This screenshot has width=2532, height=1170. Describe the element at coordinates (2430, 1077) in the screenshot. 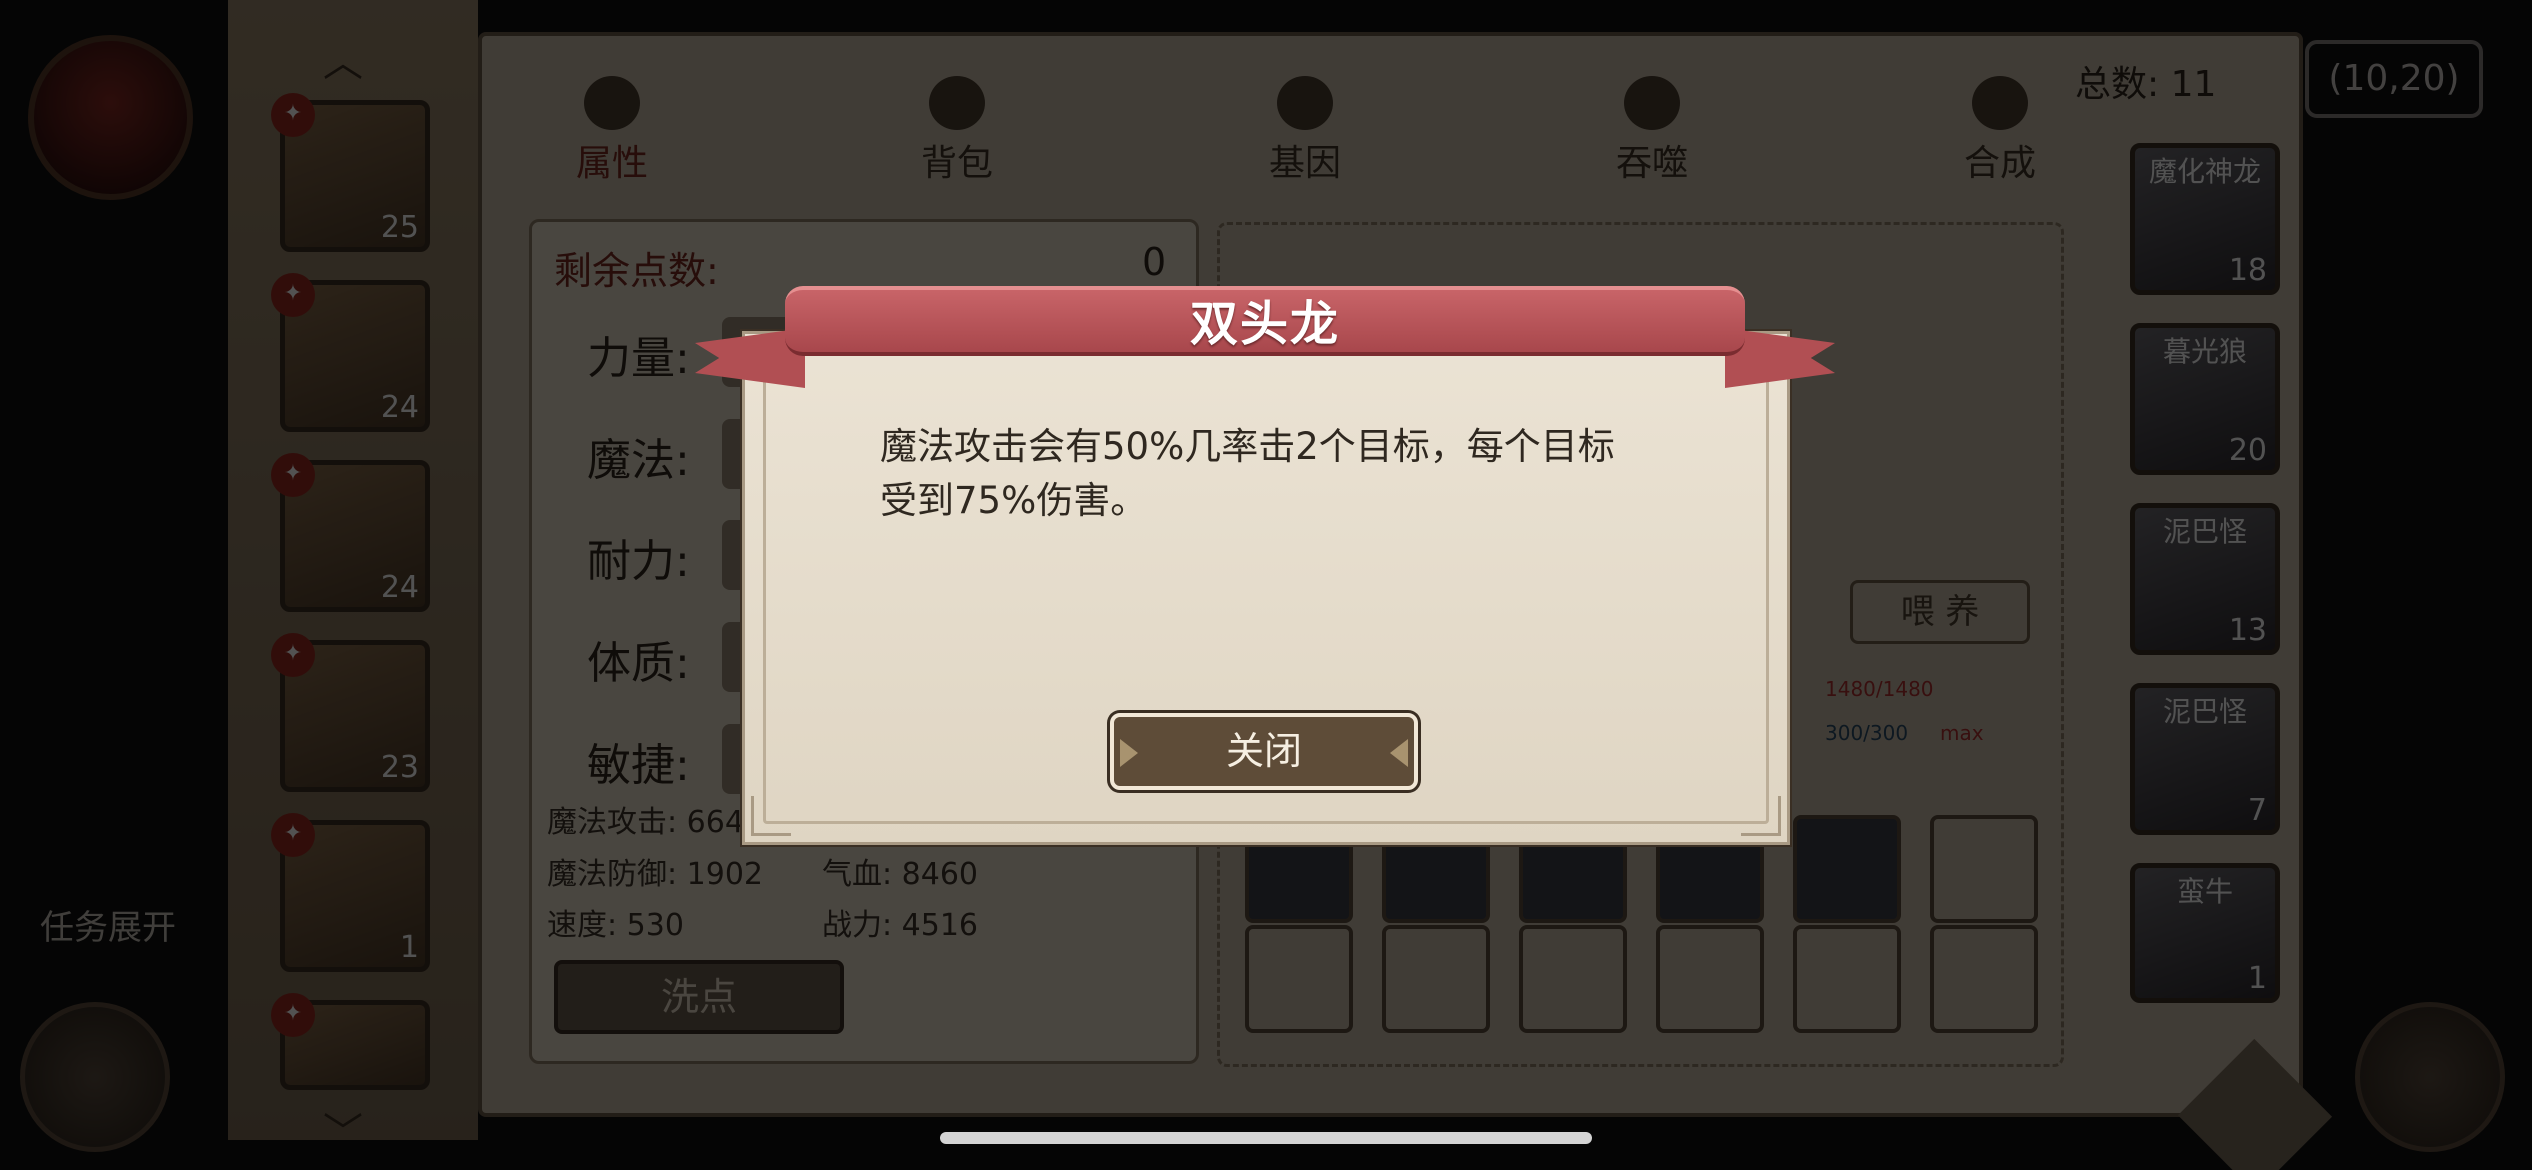

I see `home-button` at that location.